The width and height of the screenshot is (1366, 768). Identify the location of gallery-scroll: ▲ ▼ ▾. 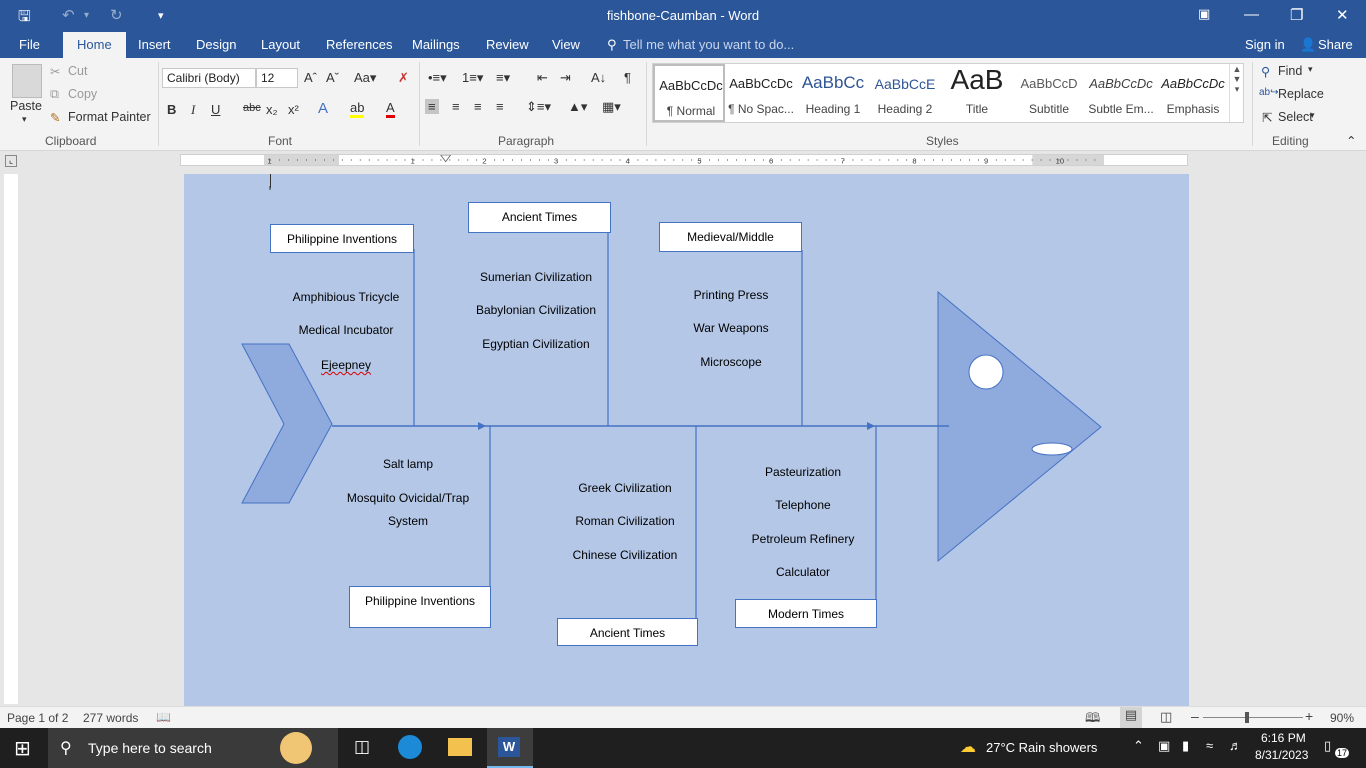
(1236, 93).